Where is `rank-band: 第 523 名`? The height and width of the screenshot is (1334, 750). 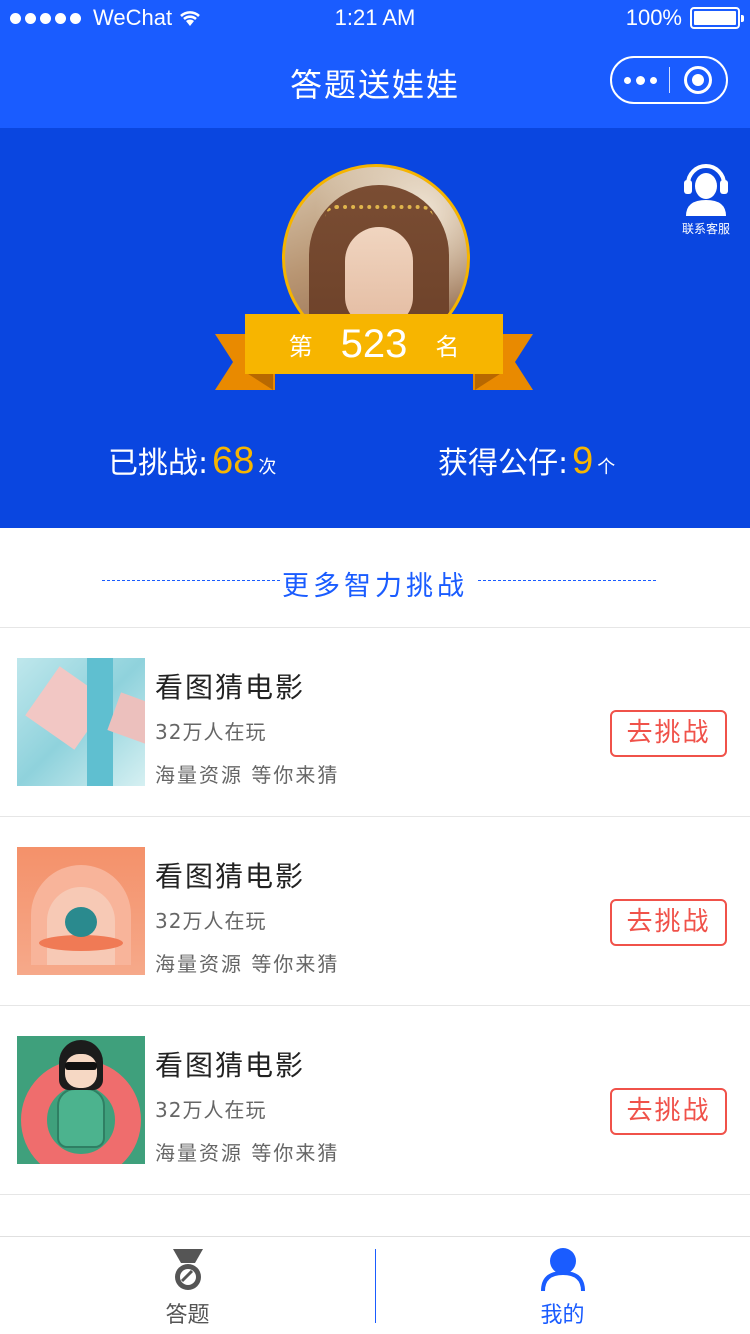 rank-band: 第 523 名 is located at coordinates (374, 344).